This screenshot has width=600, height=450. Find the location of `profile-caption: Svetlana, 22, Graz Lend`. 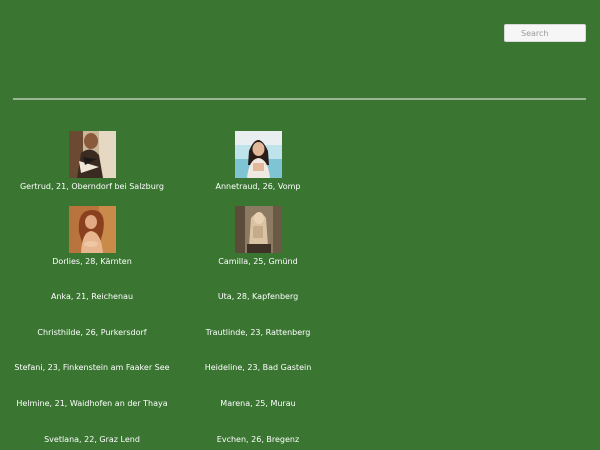

profile-caption: Svetlana, 22, Graz Lend is located at coordinates (92, 439).